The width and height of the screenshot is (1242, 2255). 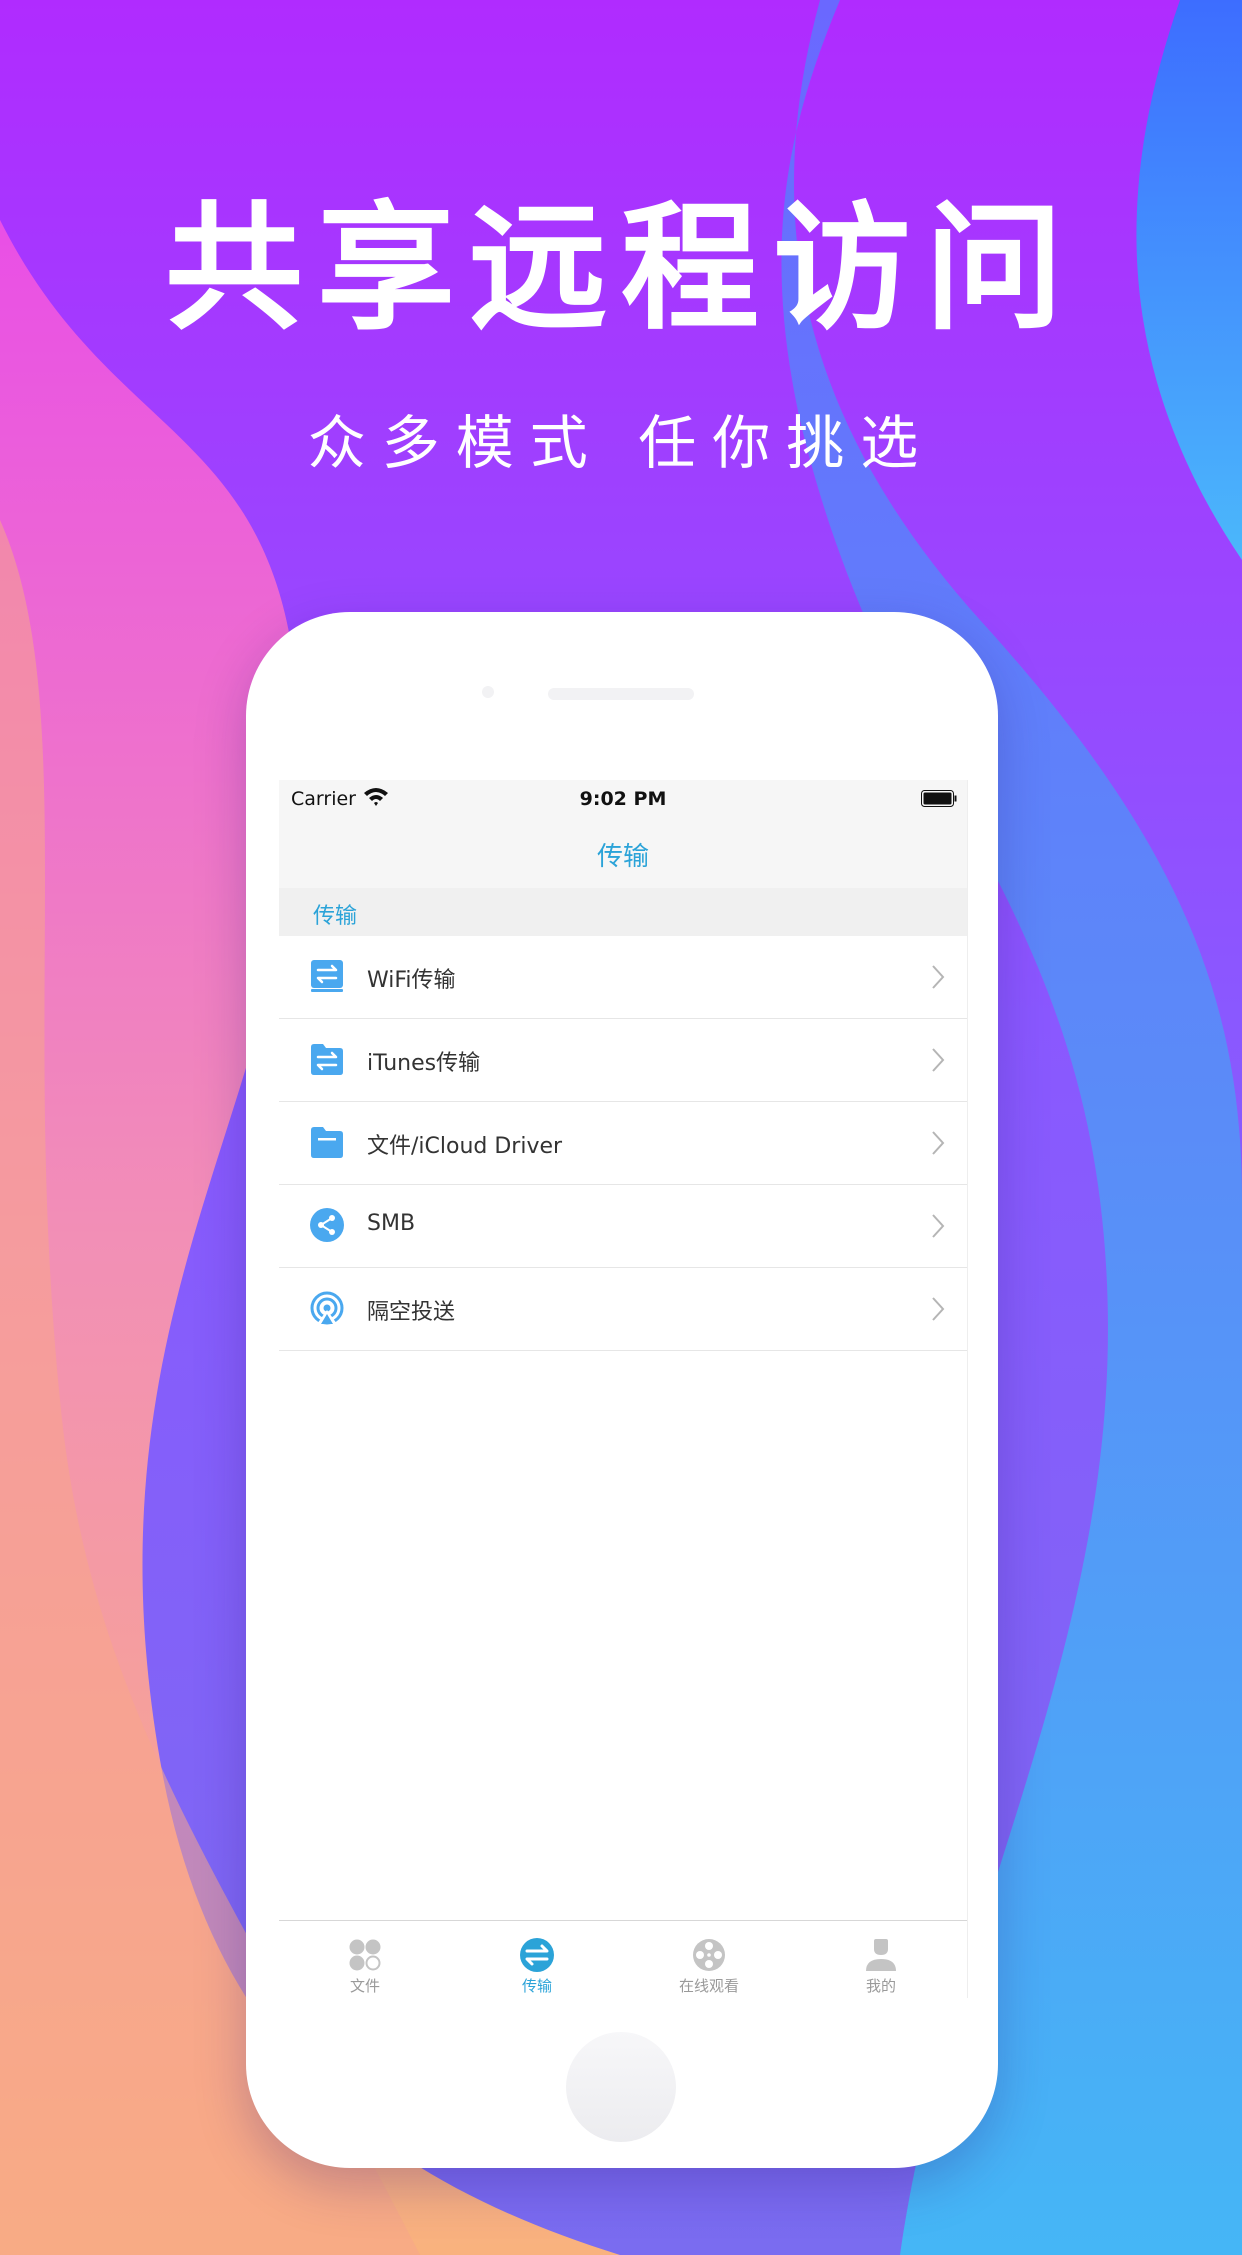 I want to click on section-header: 传输, so click(x=623, y=912).